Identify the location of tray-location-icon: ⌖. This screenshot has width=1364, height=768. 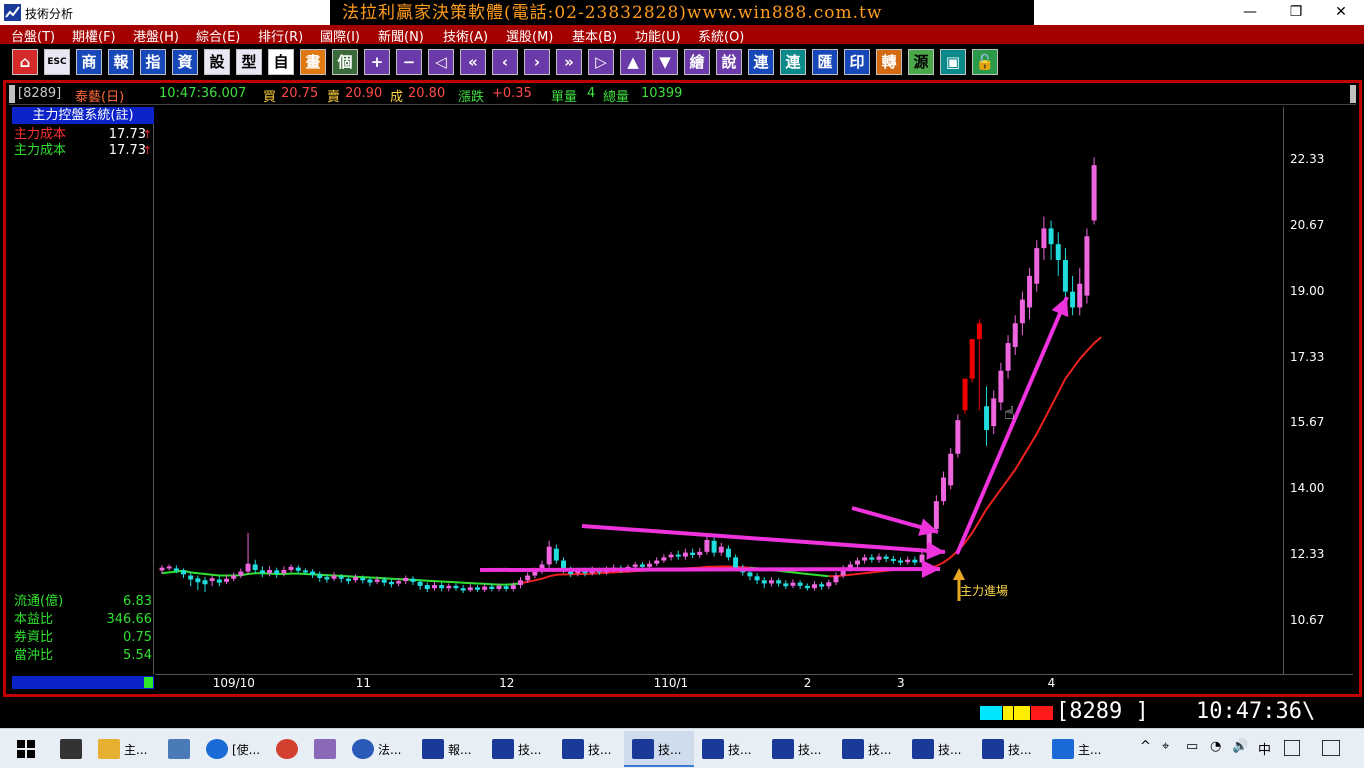
(1165, 746).